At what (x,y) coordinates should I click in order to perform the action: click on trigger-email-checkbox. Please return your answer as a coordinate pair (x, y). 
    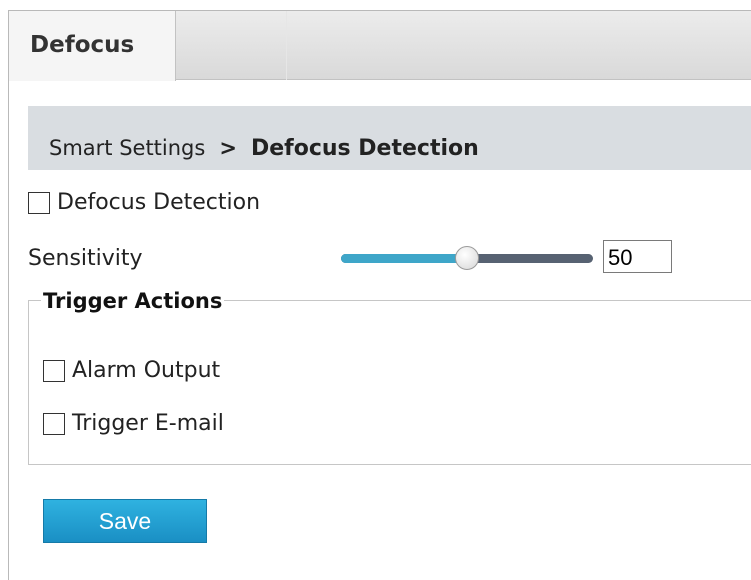
    Looking at the image, I should click on (54, 423).